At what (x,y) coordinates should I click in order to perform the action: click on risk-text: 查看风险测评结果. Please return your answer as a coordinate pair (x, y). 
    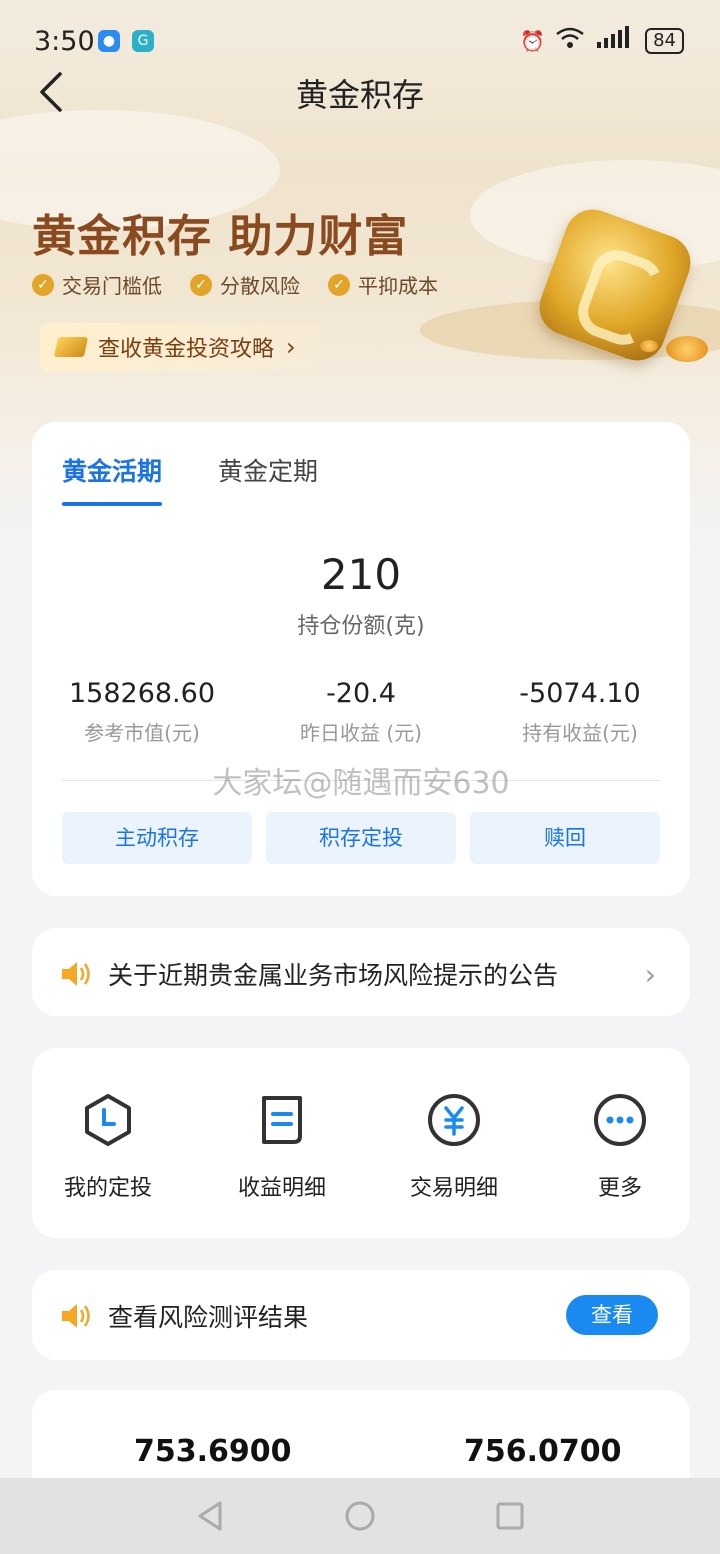
    Looking at the image, I should click on (208, 1317).